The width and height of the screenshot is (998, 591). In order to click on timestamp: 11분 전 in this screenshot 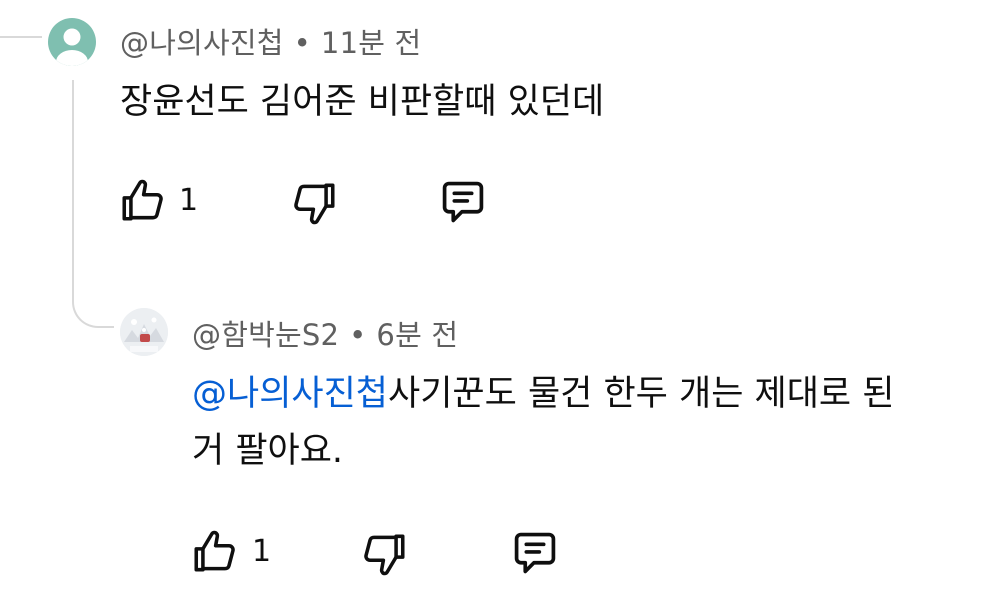, I will do `click(371, 43)`.